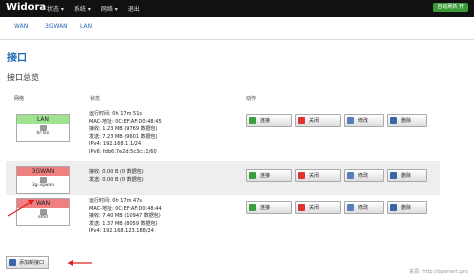 This screenshot has width=474, height=276. I want to click on arrow-head-add, so click(70, 263).